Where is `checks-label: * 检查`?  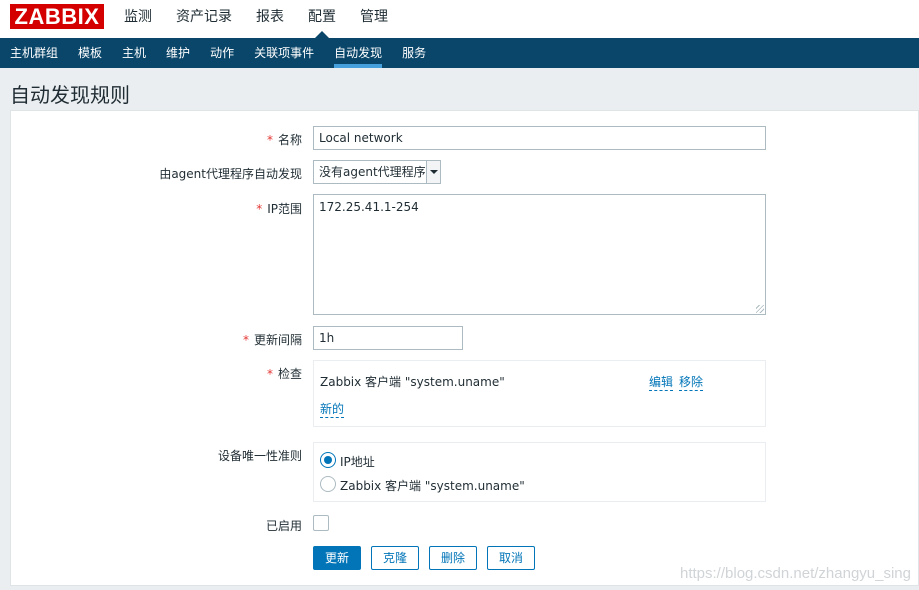
checks-label: * 检查 is located at coordinates (284, 374).